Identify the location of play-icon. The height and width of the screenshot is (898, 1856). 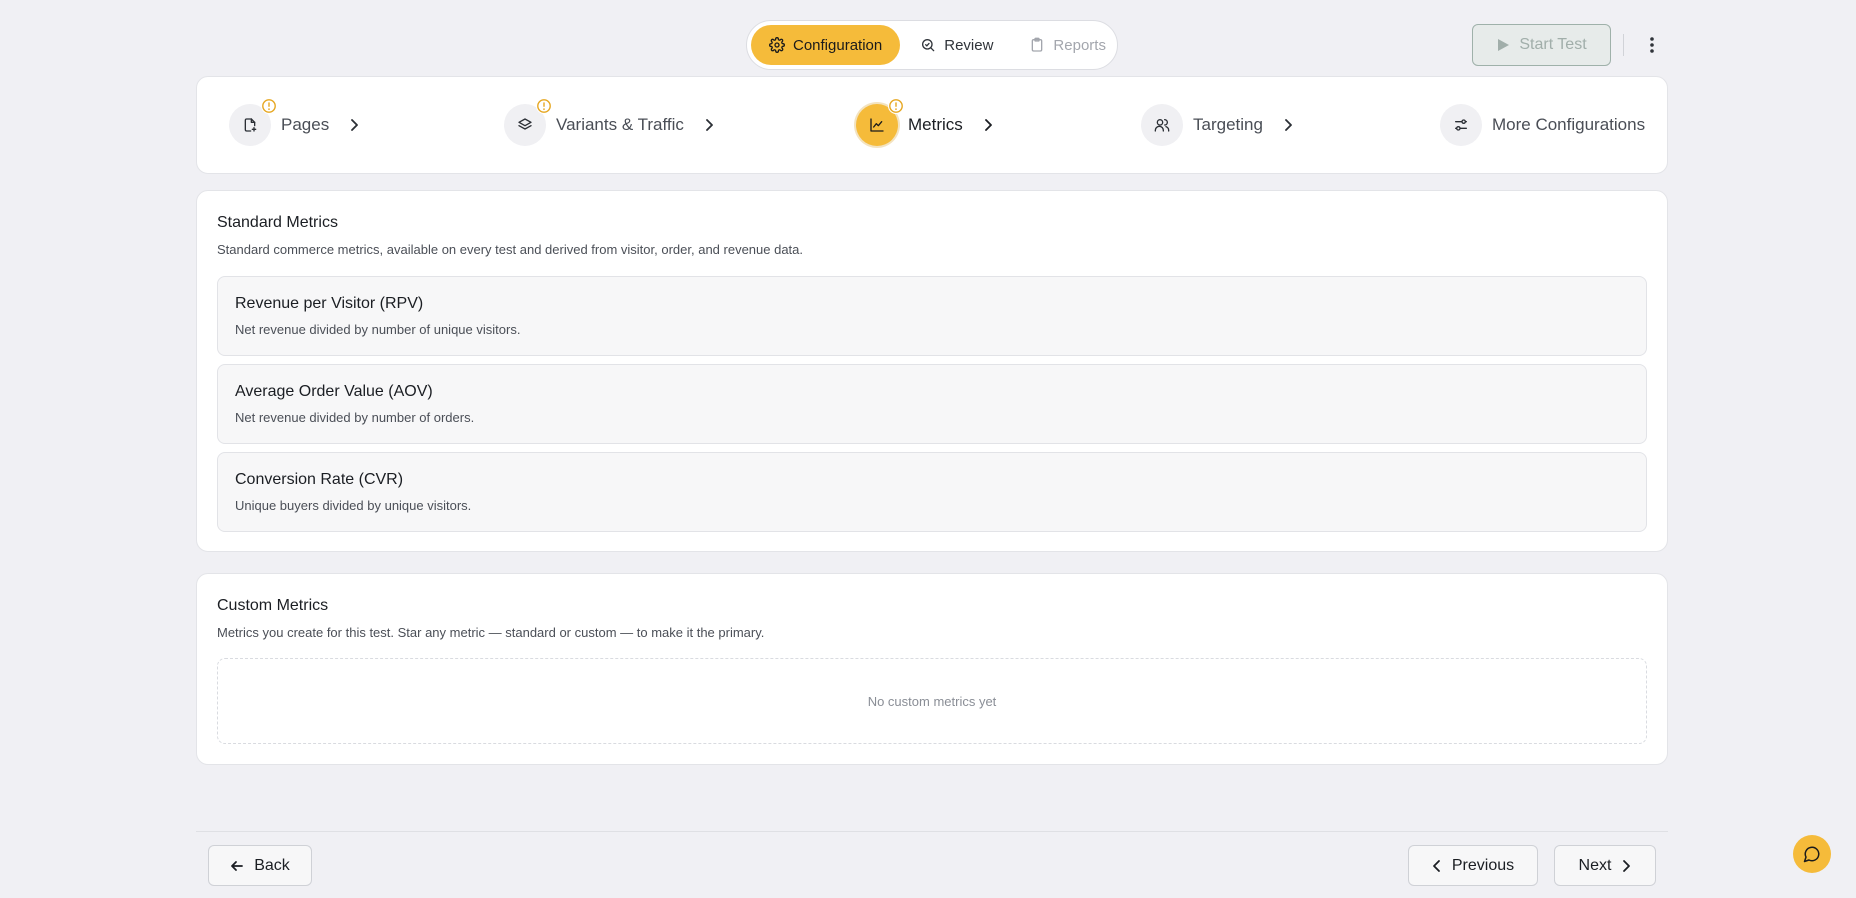
(1503, 45).